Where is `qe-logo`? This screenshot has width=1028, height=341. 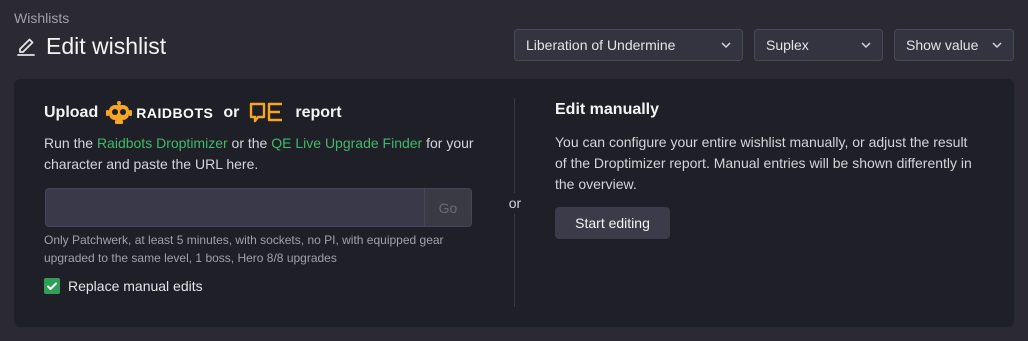
qe-logo is located at coordinates (267, 113).